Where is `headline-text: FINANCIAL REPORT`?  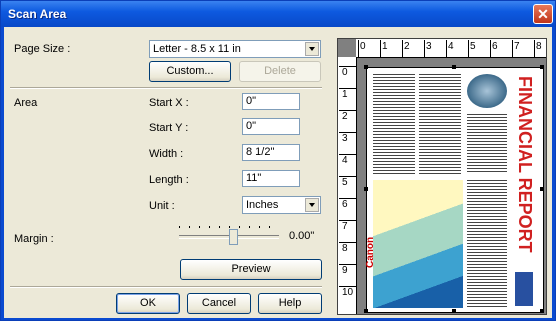
headline-text: FINANCIAL REPORT is located at coordinates (525, 164).